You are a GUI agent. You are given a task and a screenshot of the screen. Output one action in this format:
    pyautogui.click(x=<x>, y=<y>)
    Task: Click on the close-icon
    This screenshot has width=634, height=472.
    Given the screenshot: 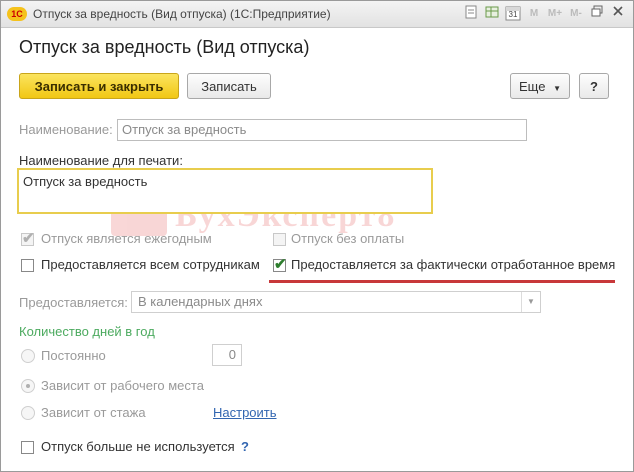 What is the action you would take?
    pyautogui.click(x=618, y=14)
    